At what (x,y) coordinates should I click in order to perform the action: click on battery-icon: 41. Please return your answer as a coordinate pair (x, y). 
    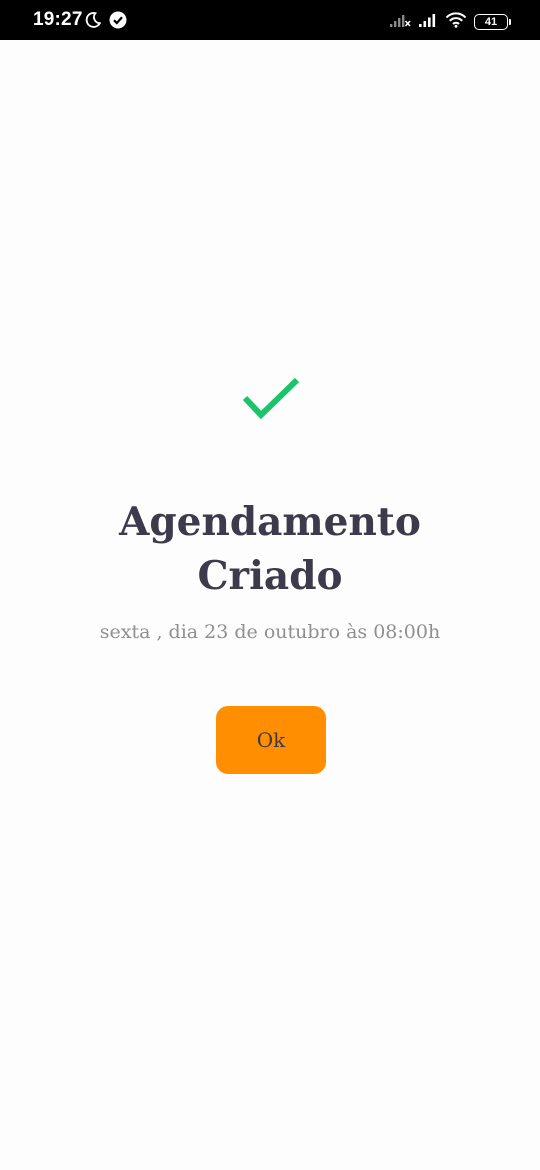
    Looking at the image, I should click on (492, 22).